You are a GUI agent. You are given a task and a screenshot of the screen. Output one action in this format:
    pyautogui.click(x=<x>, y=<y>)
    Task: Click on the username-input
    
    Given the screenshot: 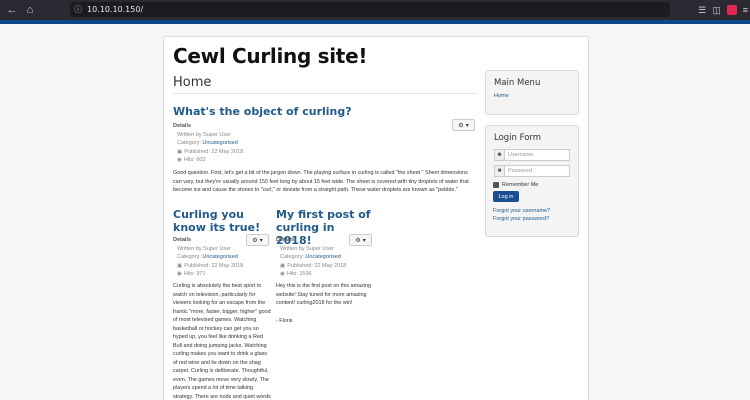 What is the action you would take?
    pyautogui.click(x=537, y=155)
    